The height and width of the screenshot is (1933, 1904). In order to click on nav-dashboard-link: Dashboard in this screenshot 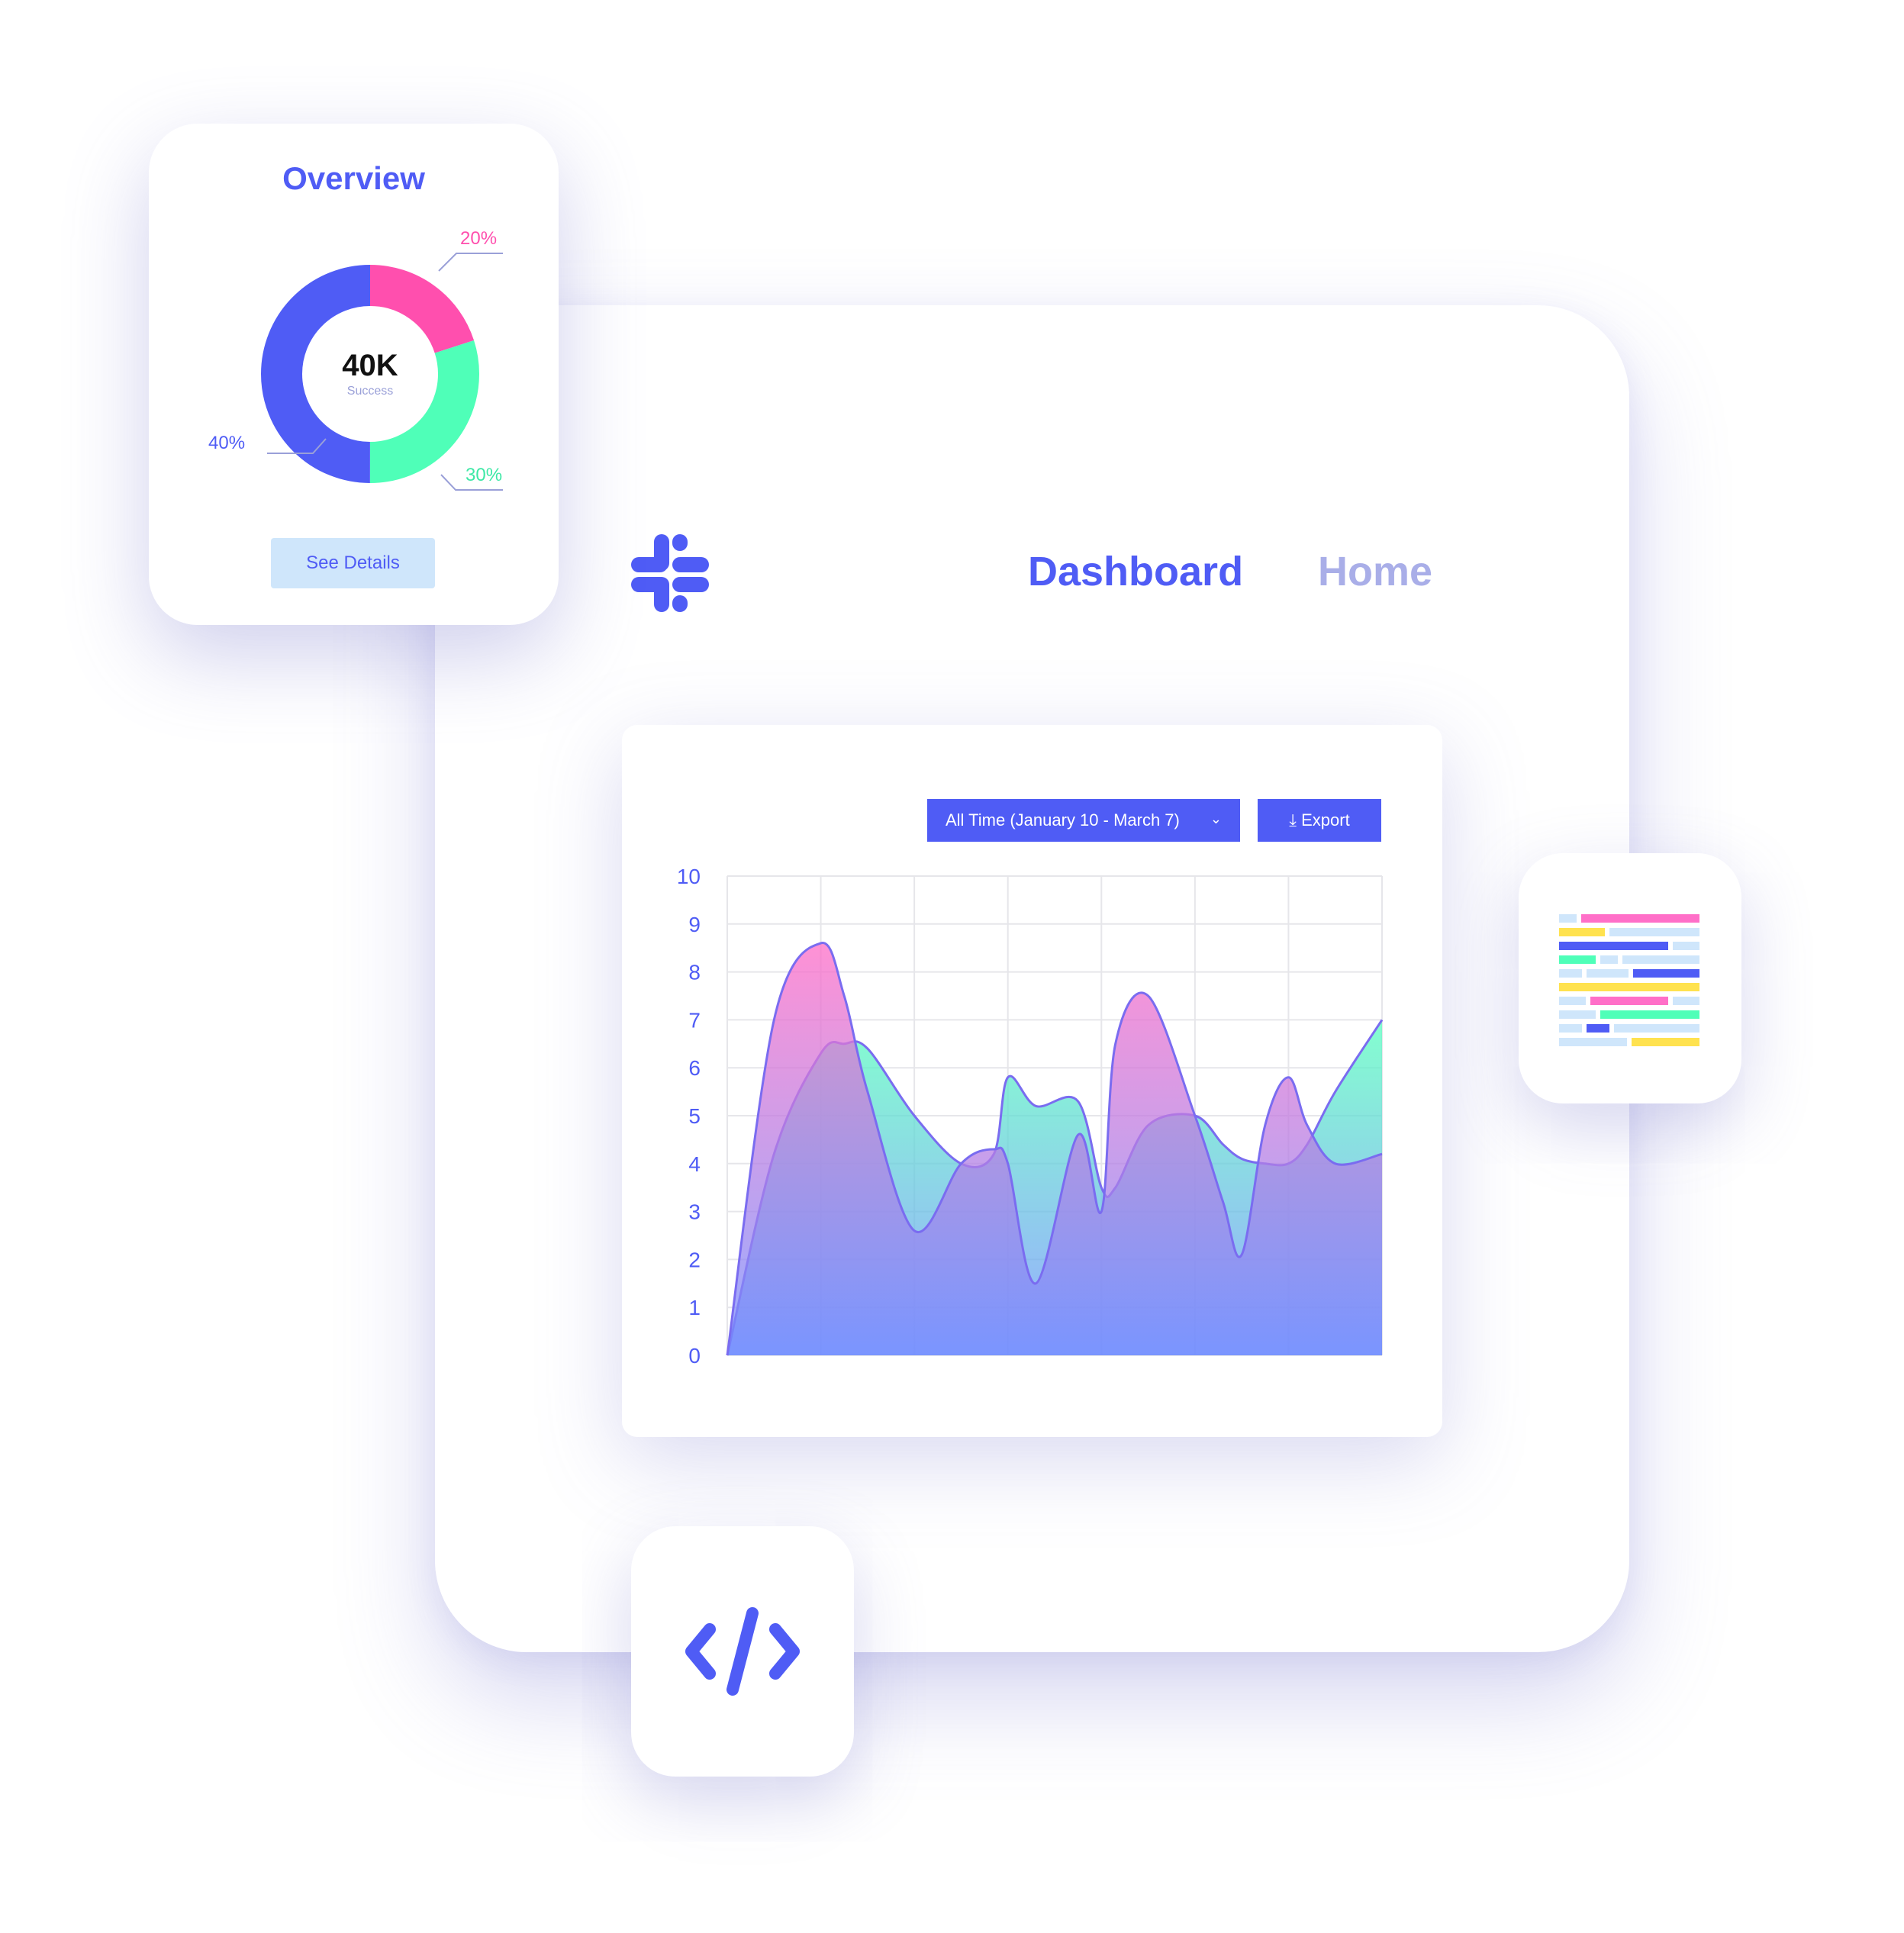, I will do `click(1135, 572)`.